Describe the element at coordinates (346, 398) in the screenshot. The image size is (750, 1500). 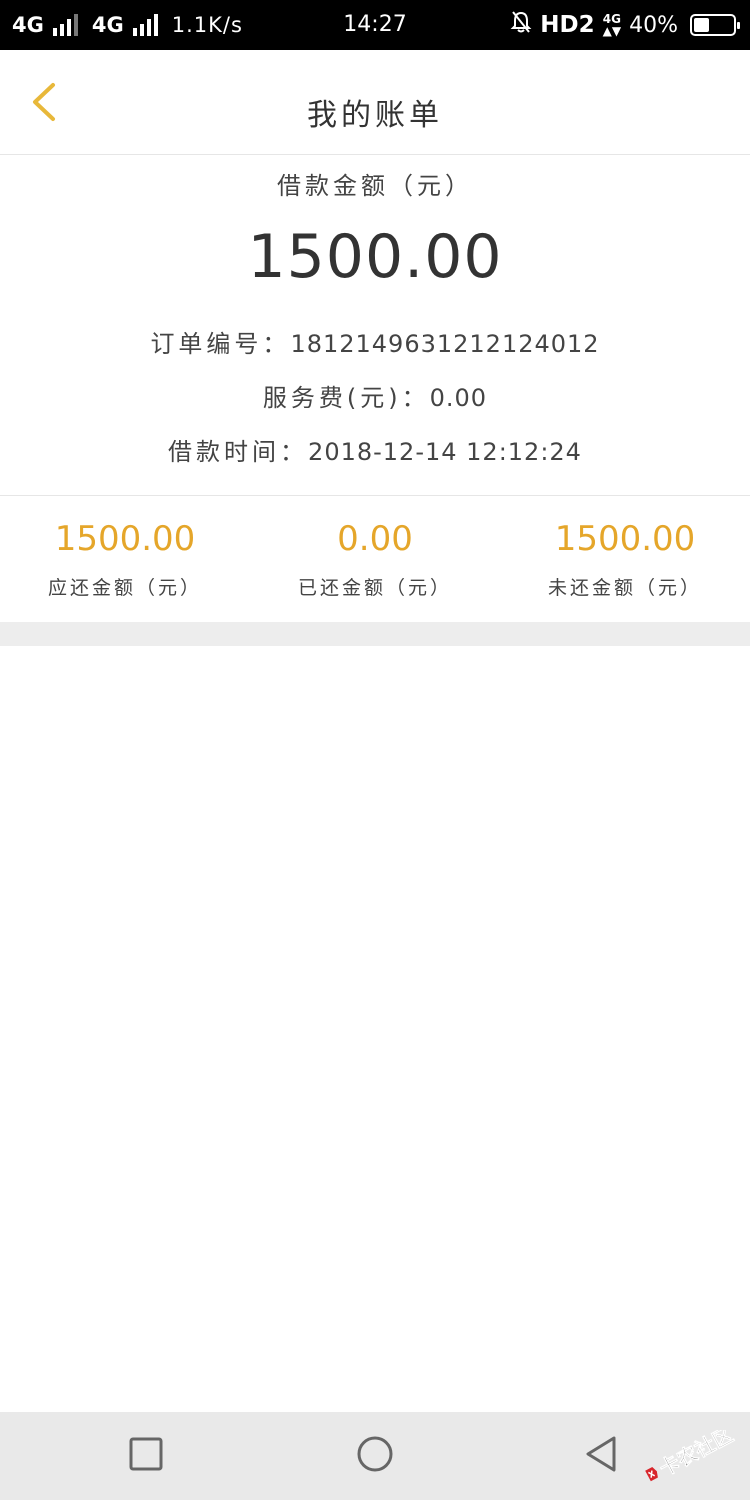
I see `service-fee-label: 服务费(元)：` at that location.